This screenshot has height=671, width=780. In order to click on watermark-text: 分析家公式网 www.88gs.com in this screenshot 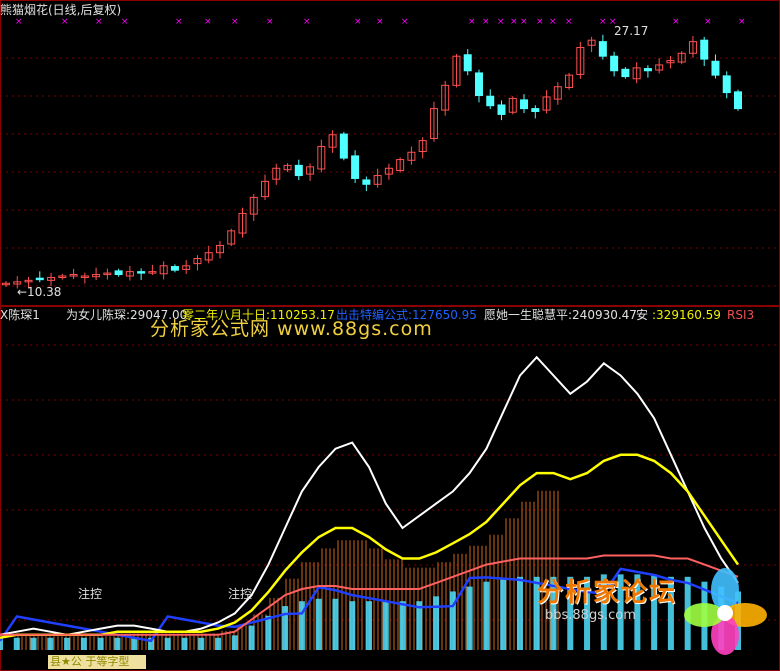, I will do `click(291, 329)`.